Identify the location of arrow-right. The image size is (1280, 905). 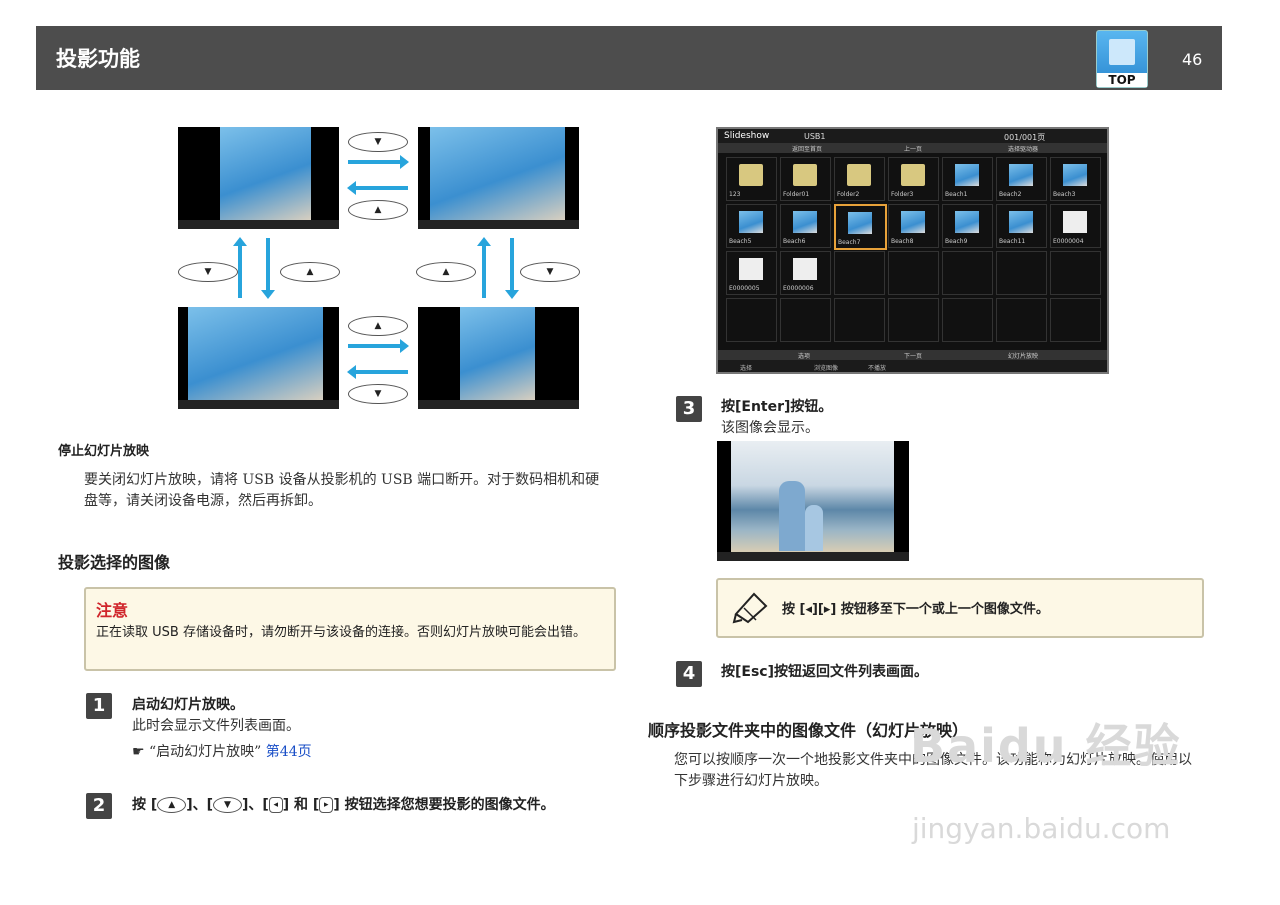
(374, 162).